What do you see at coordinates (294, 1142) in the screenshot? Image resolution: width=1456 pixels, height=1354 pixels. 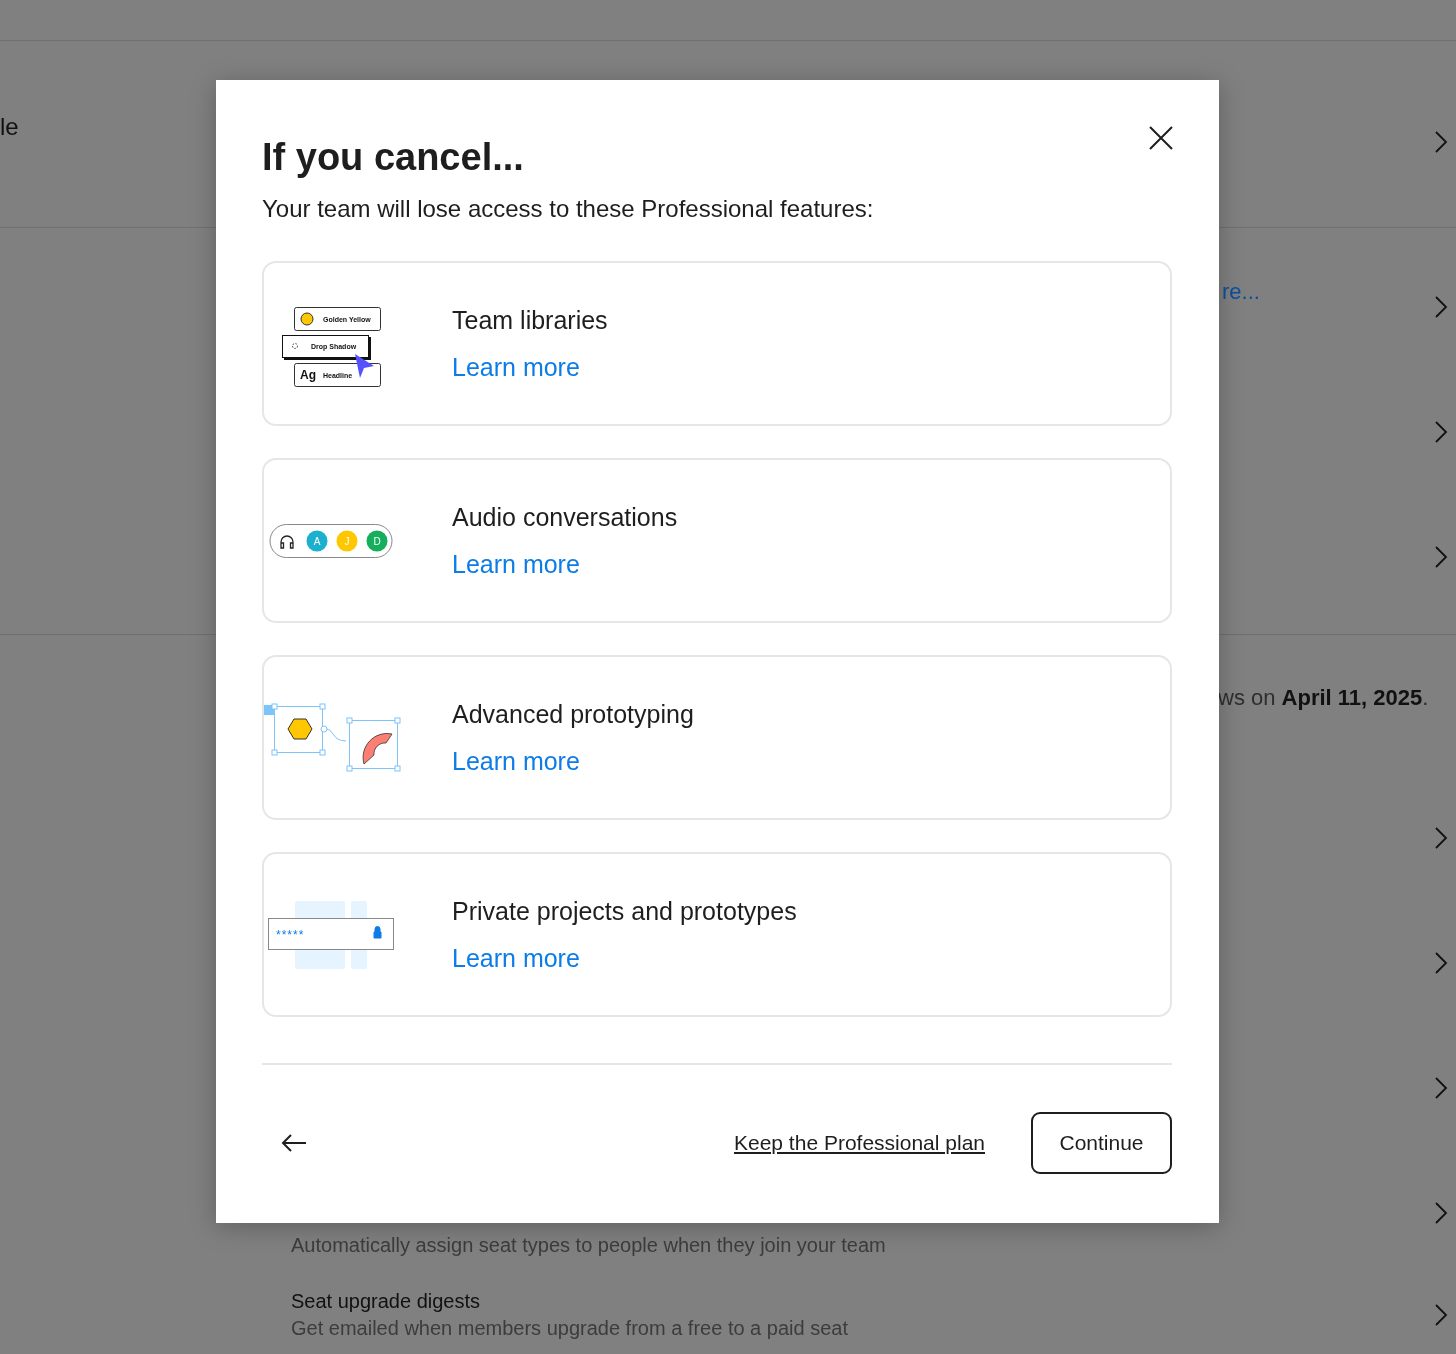 I see `back-arrow-icon` at bounding box center [294, 1142].